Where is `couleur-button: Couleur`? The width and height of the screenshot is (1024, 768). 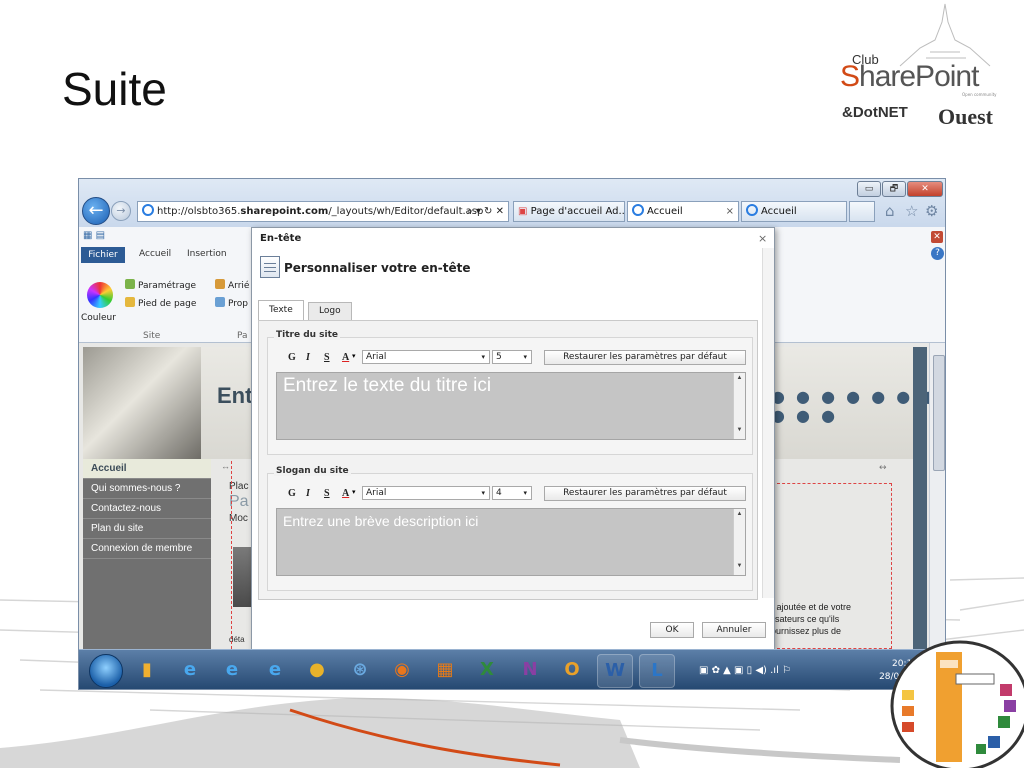 couleur-button: Couleur is located at coordinates (98, 318).